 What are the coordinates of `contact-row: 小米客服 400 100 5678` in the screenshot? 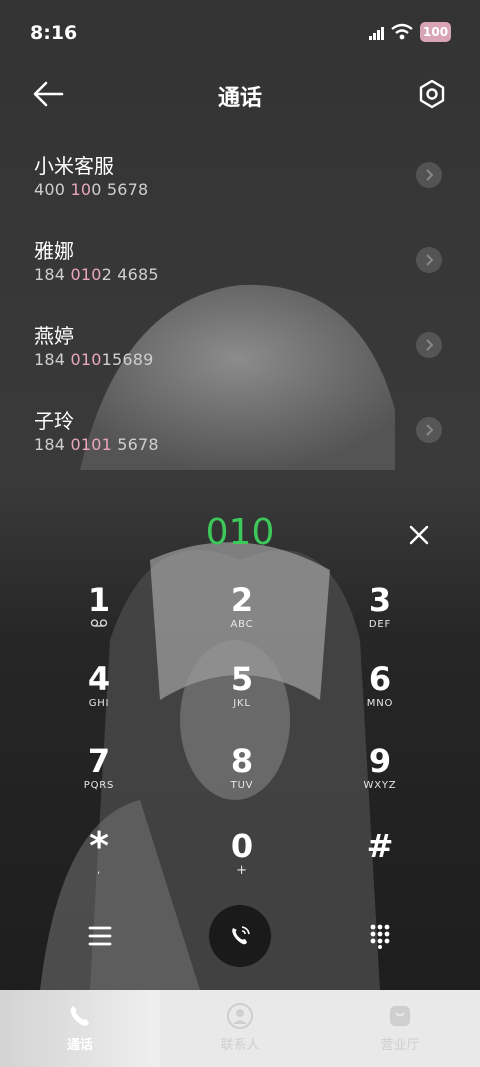 It's located at (240, 180).